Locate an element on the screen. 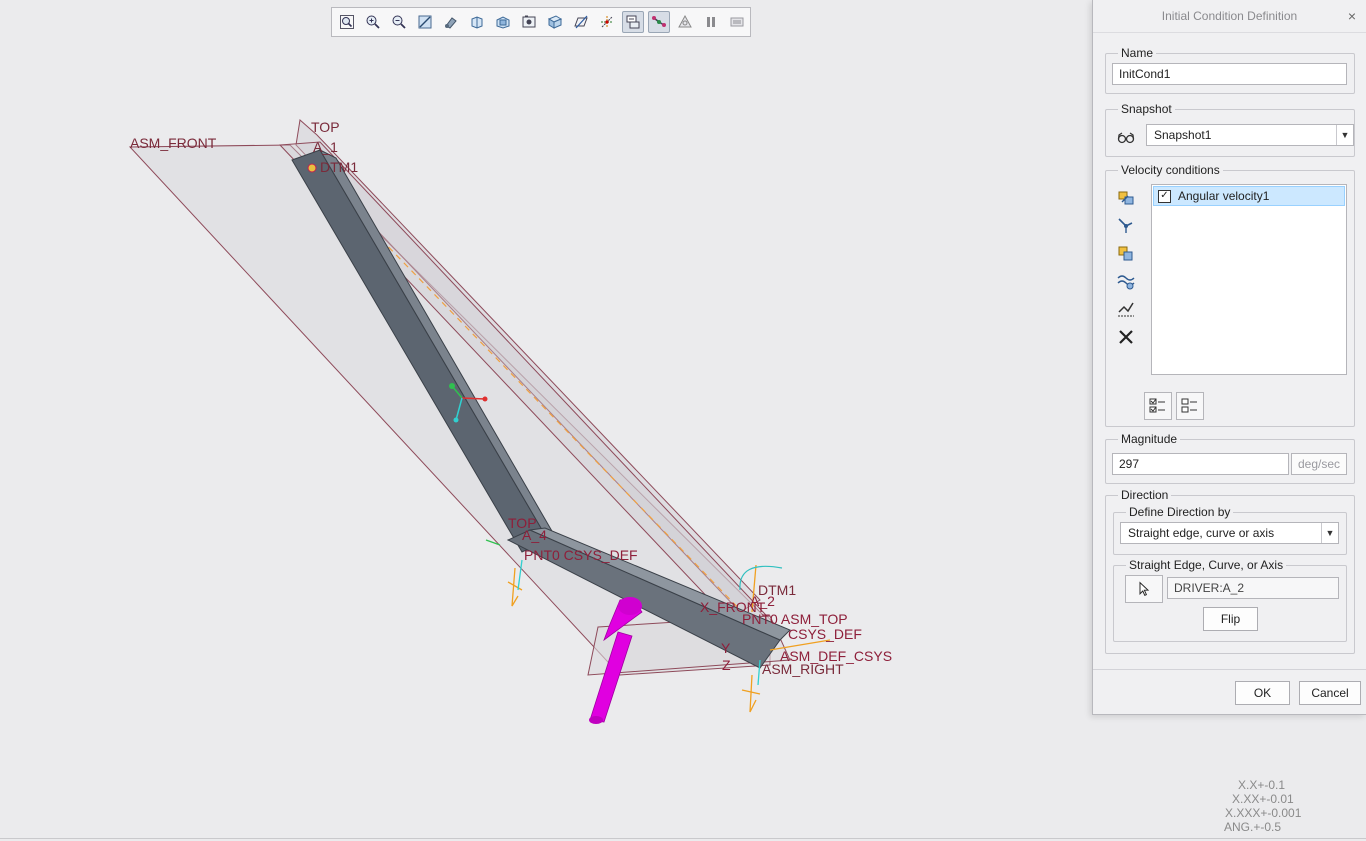 This screenshot has height=841, width=1366. direction-legend: Direction is located at coordinates (1145, 495).